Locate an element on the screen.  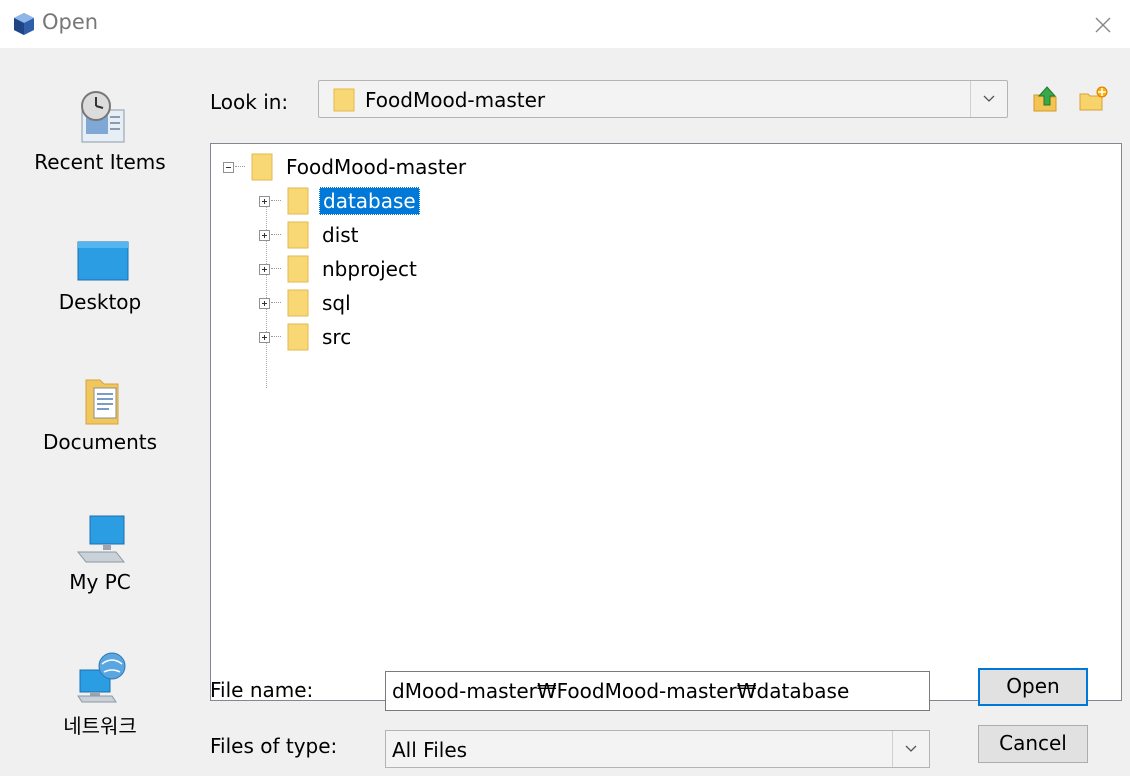
window-title: Open is located at coordinates (70, 22).